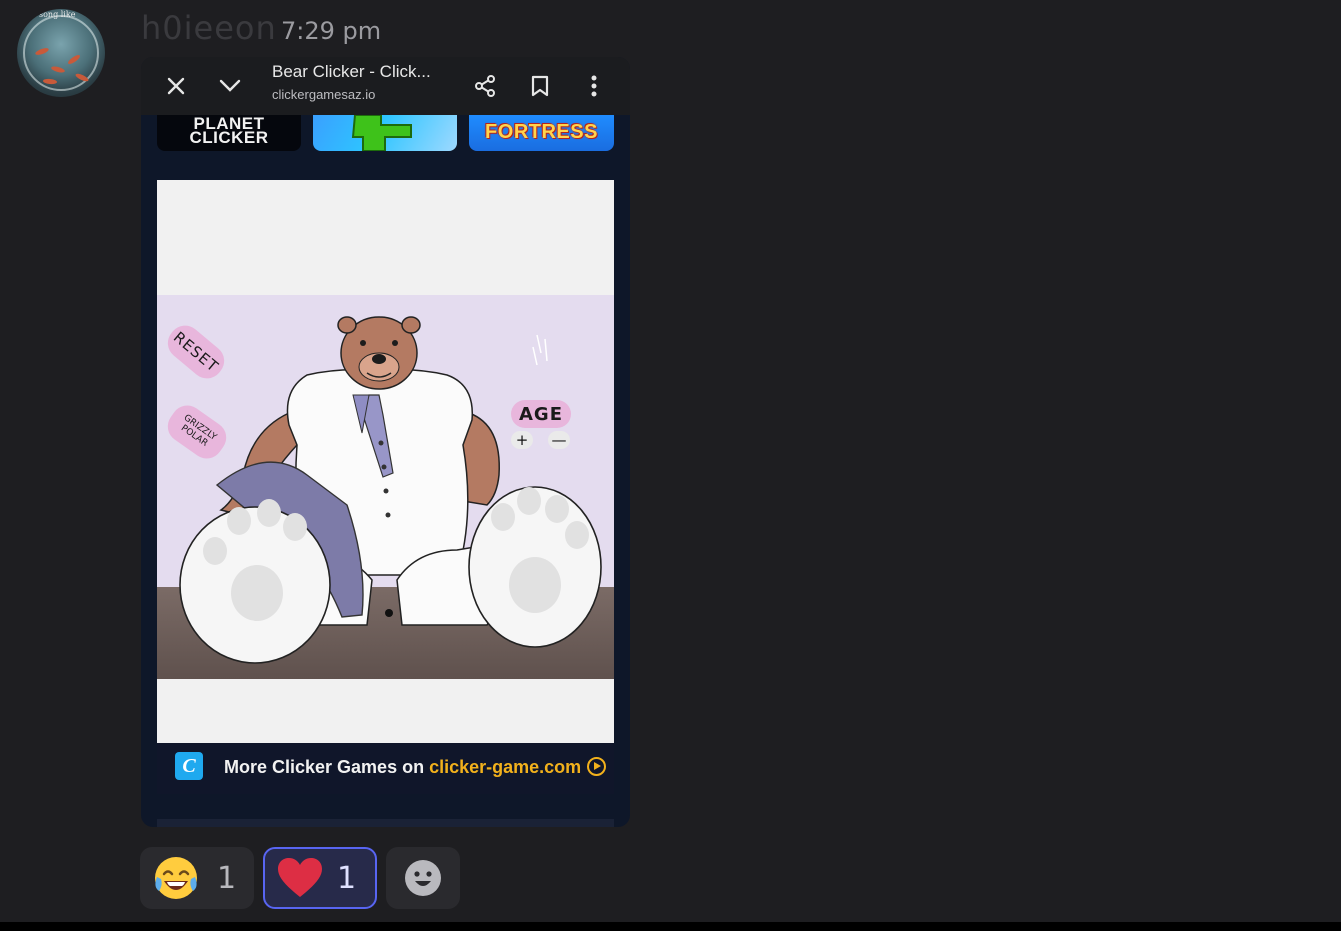  What do you see at coordinates (176, 878) in the screenshot?
I see `laughing-emoji-icon` at bounding box center [176, 878].